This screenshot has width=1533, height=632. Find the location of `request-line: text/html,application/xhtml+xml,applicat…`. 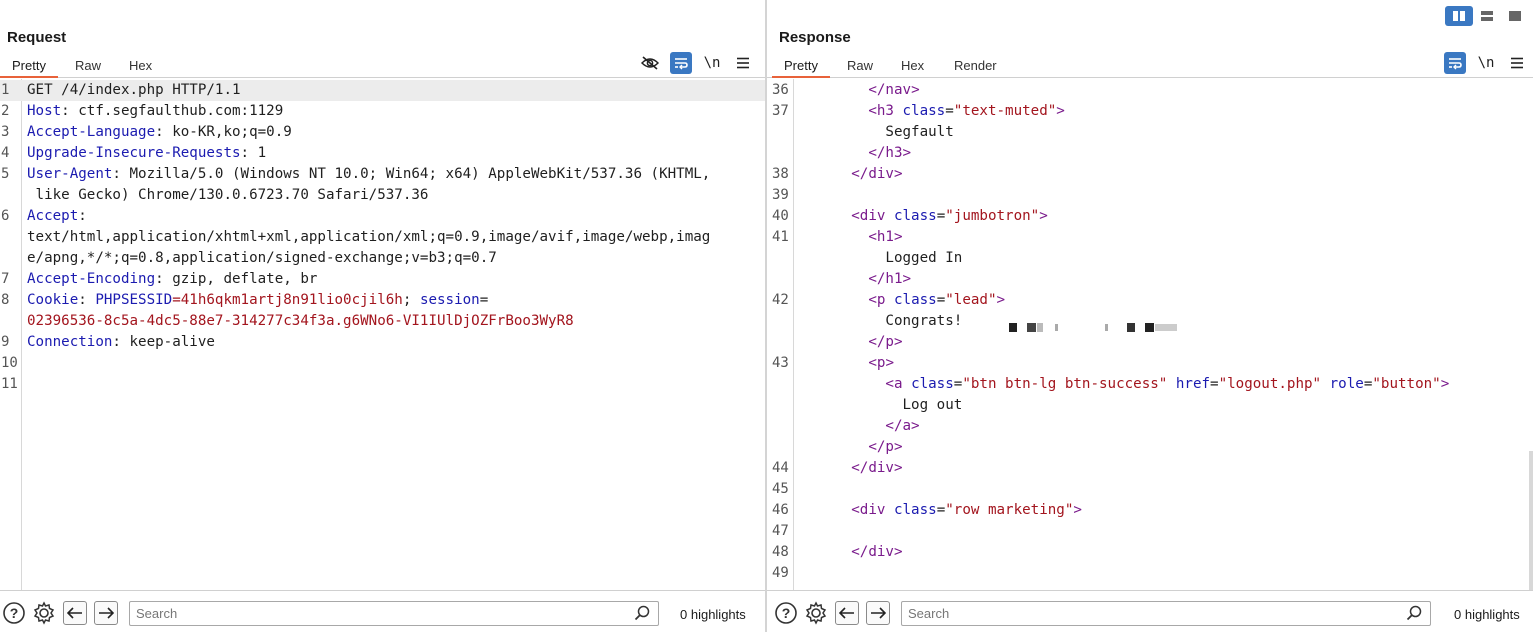

request-line: text/html,application/xhtml+xml,applicat… is located at coordinates (382, 237).